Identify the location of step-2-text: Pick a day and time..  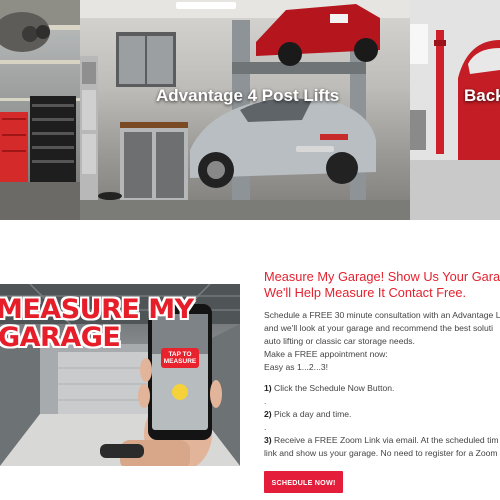
(311, 414).